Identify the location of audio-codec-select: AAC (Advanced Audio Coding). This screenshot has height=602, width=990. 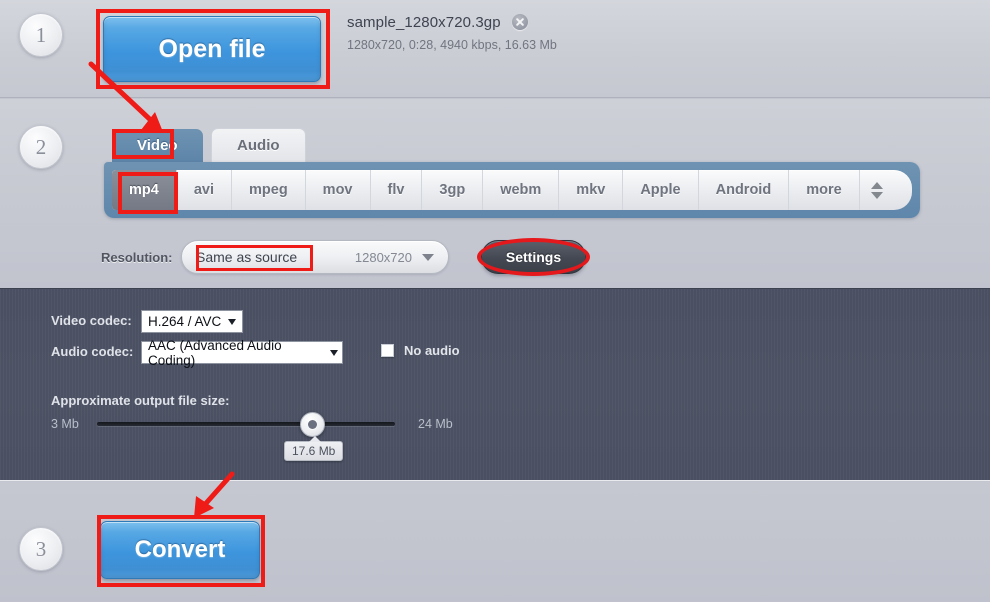
(242, 353).